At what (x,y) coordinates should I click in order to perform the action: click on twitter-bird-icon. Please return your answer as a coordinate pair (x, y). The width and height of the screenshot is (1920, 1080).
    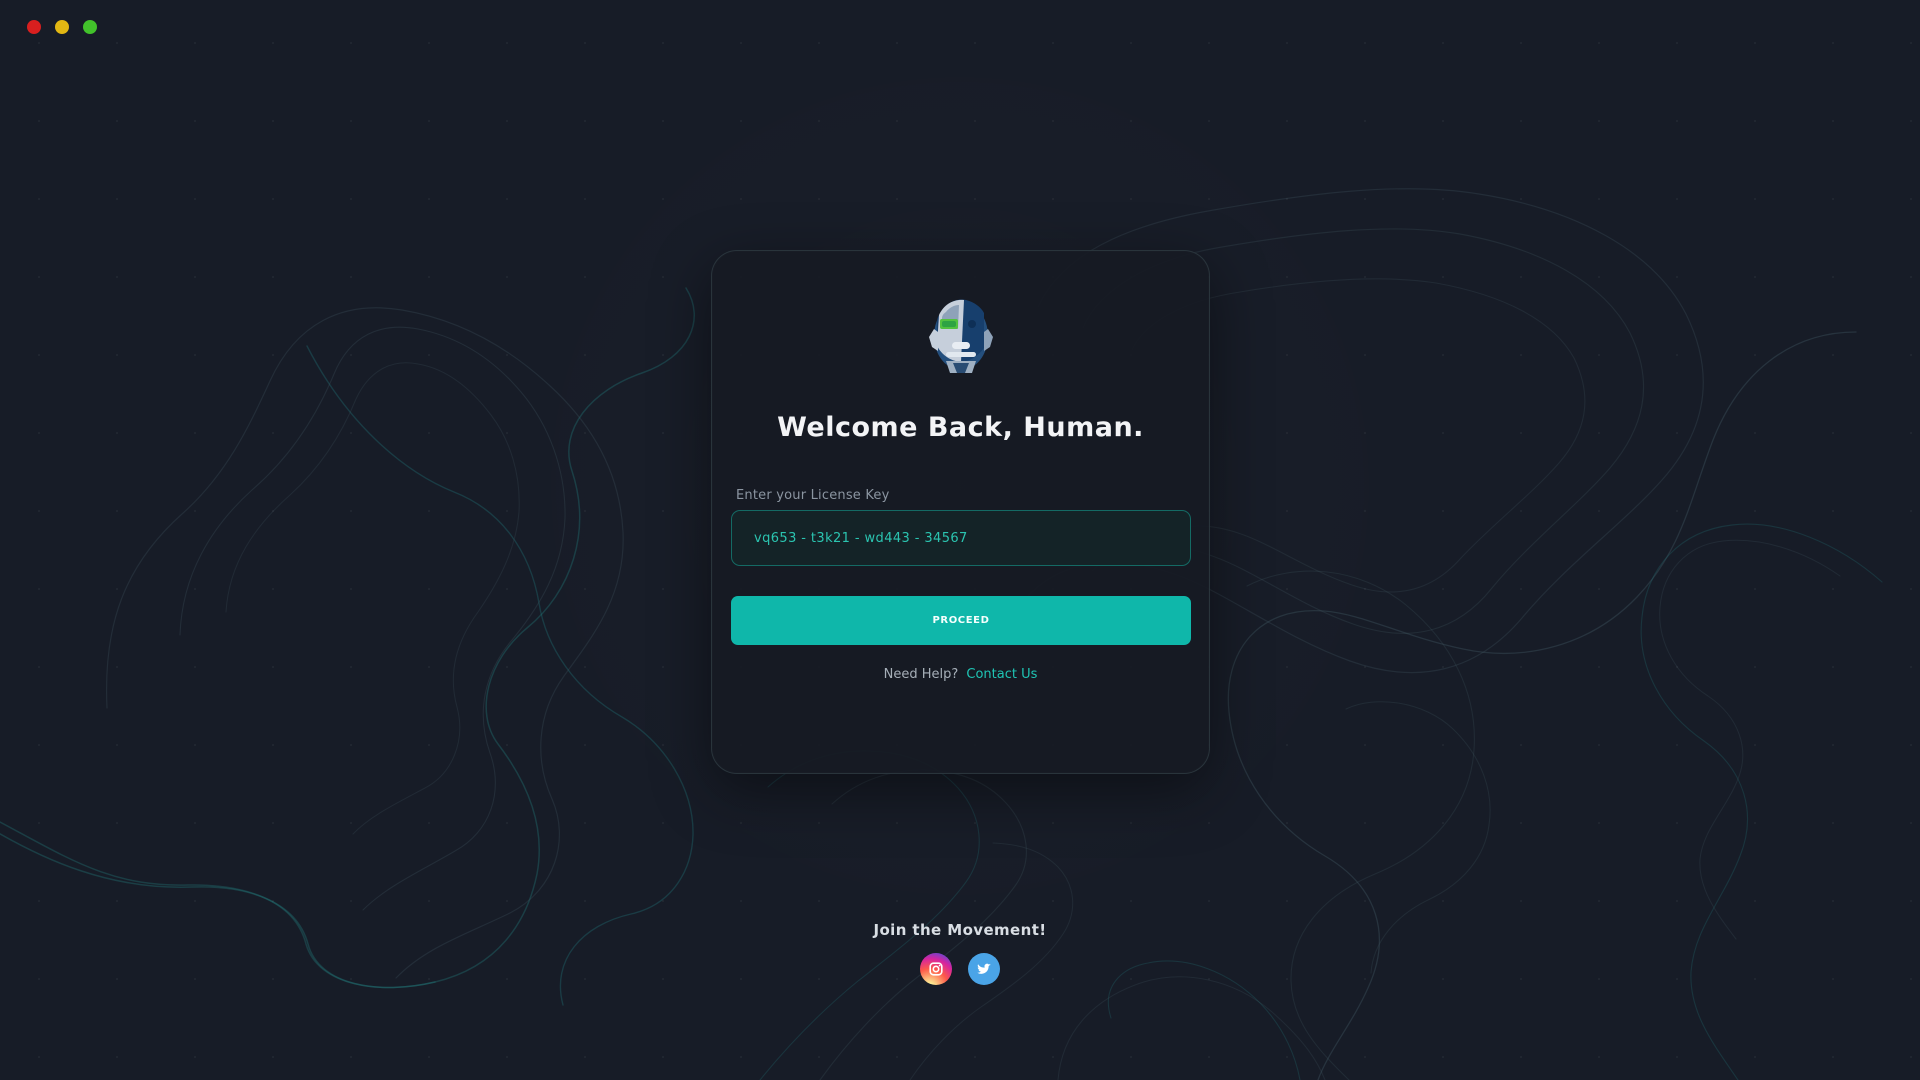
    Looking at the image, I should click on (984, 968).